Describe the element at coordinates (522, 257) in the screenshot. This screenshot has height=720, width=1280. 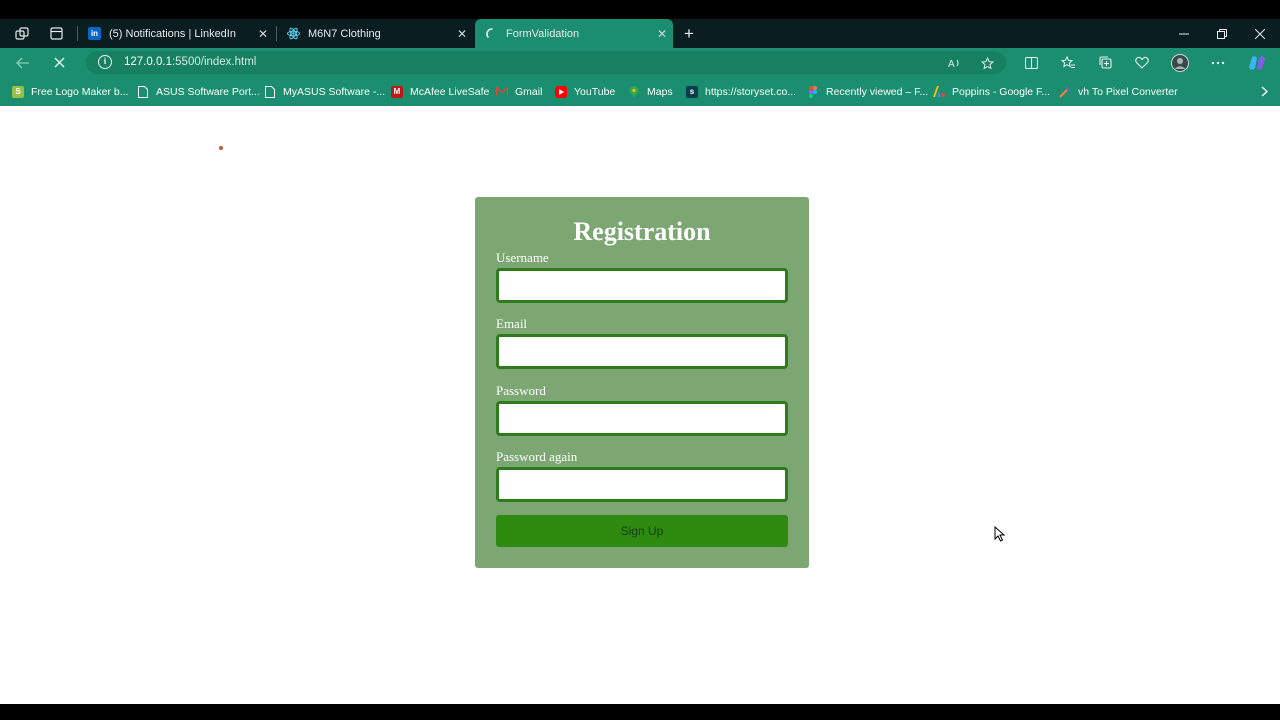
I see `username-label: Username` at that location.